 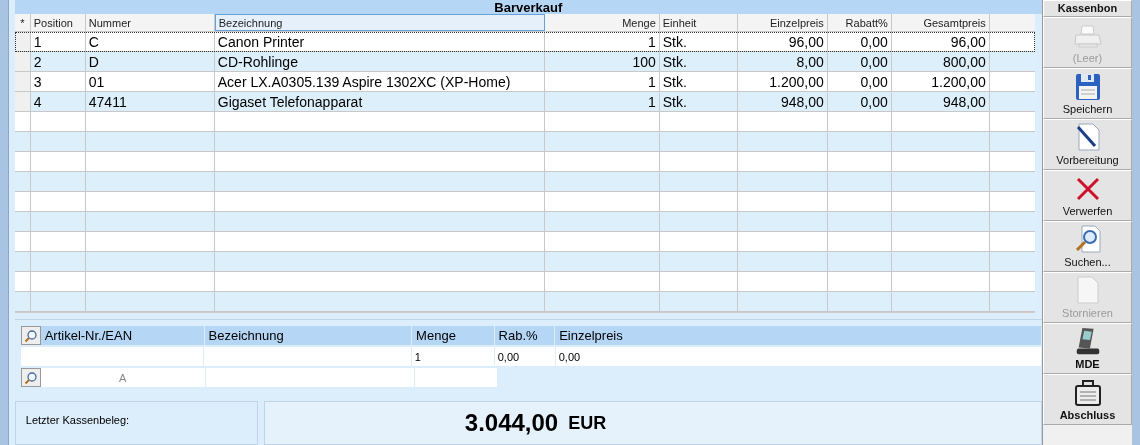 I want to click on table-row: 3 01 Acer LX.A0305.139 Aspire 1302XC (XP-Home) 1 Stk. 1.200,00 0,00 1.200,00, so click(x=524, y=82).